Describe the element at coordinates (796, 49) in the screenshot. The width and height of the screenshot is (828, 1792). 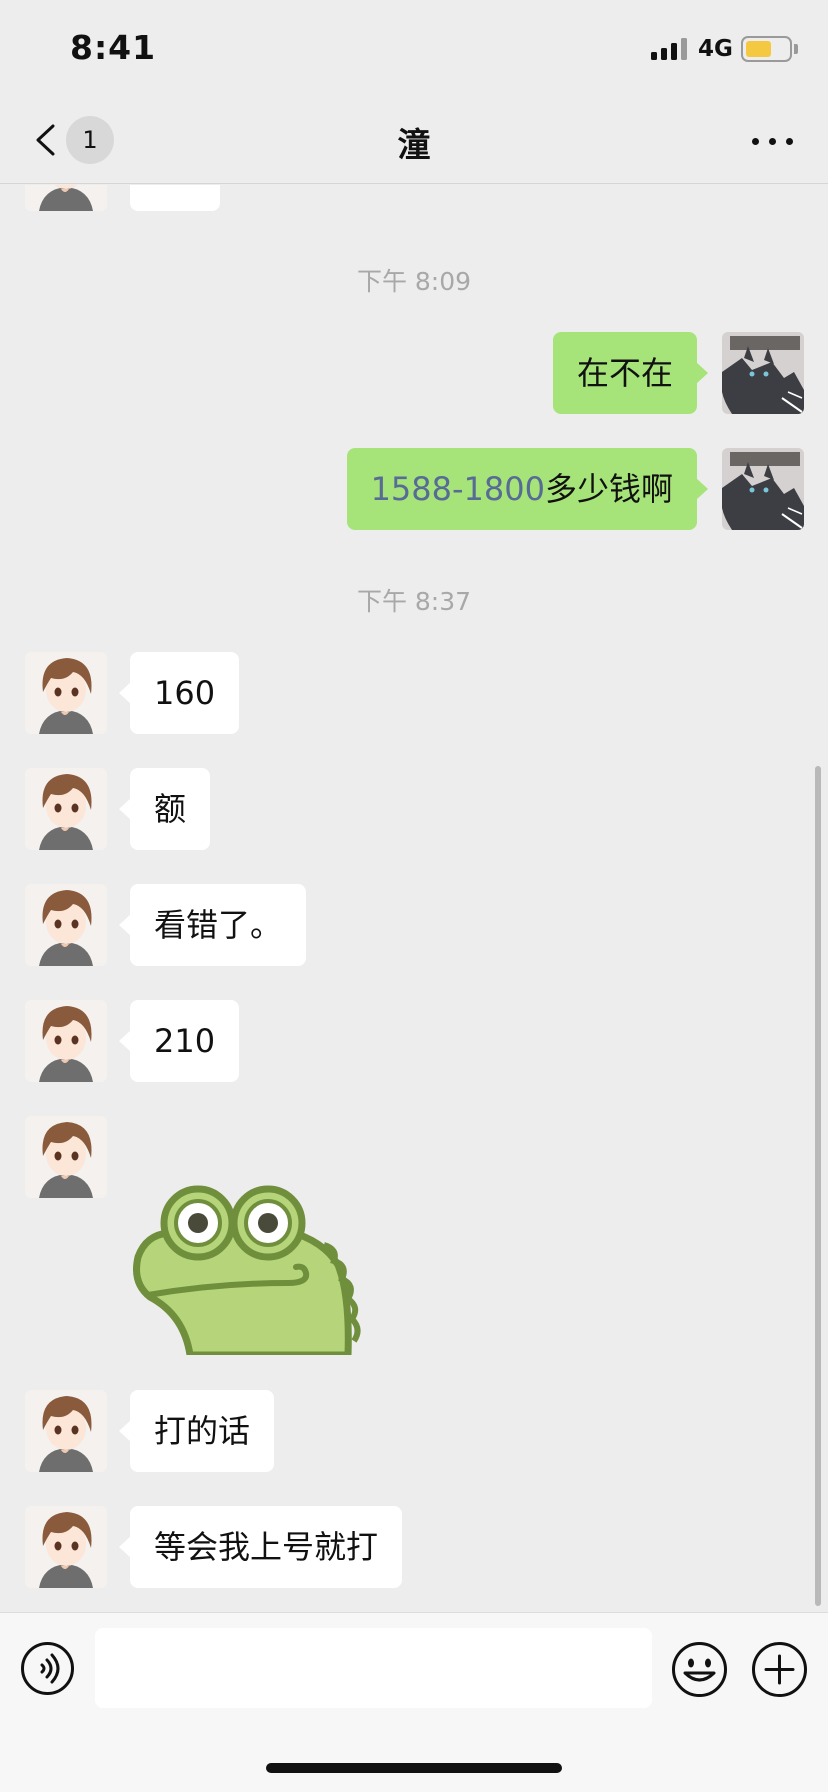
I see `battery-cap` at that location.